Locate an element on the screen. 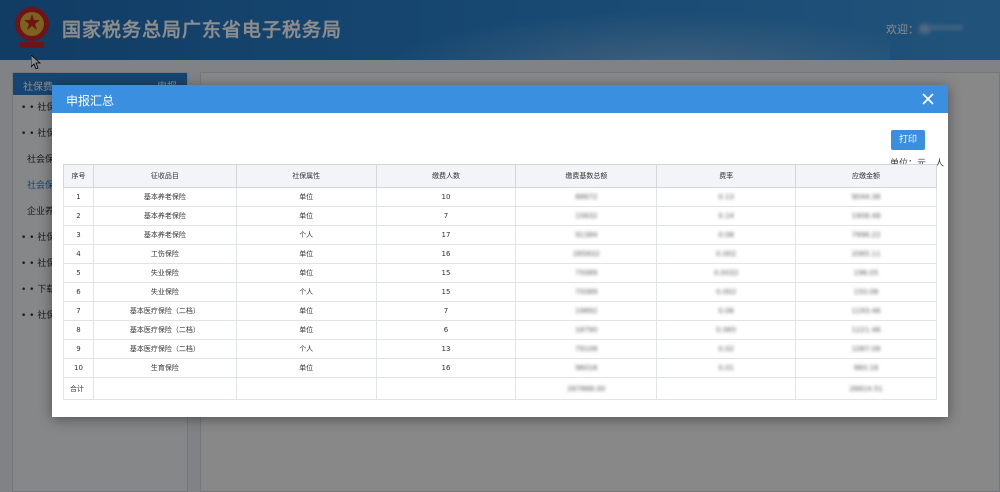 The width and height of the screenshot is (1000, 492). table-cell: 68672 is located at coordinates (586, 197).